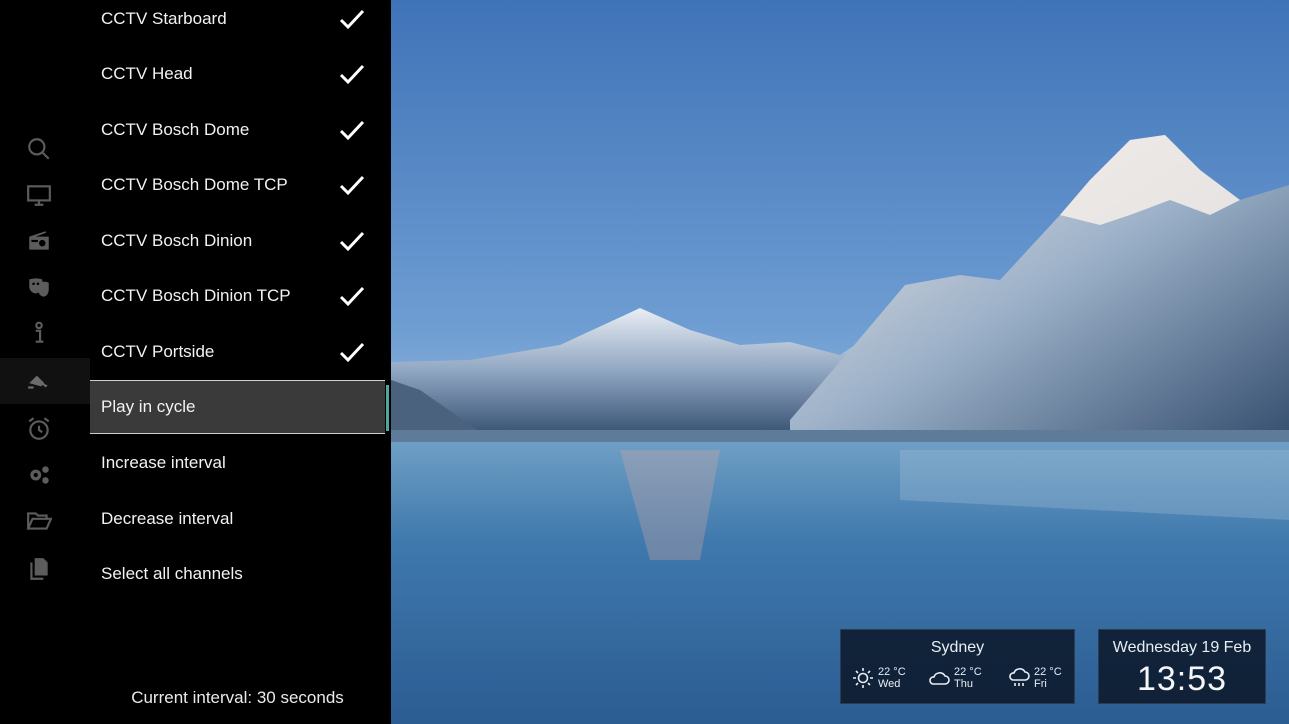 The width and height of the screenshot is (1289, 724). What do you see at coordinates (1182, 647) in the screenshot?
I see `clock-date: Wednesday 19 Feb` at bounding box center [1182, 647].